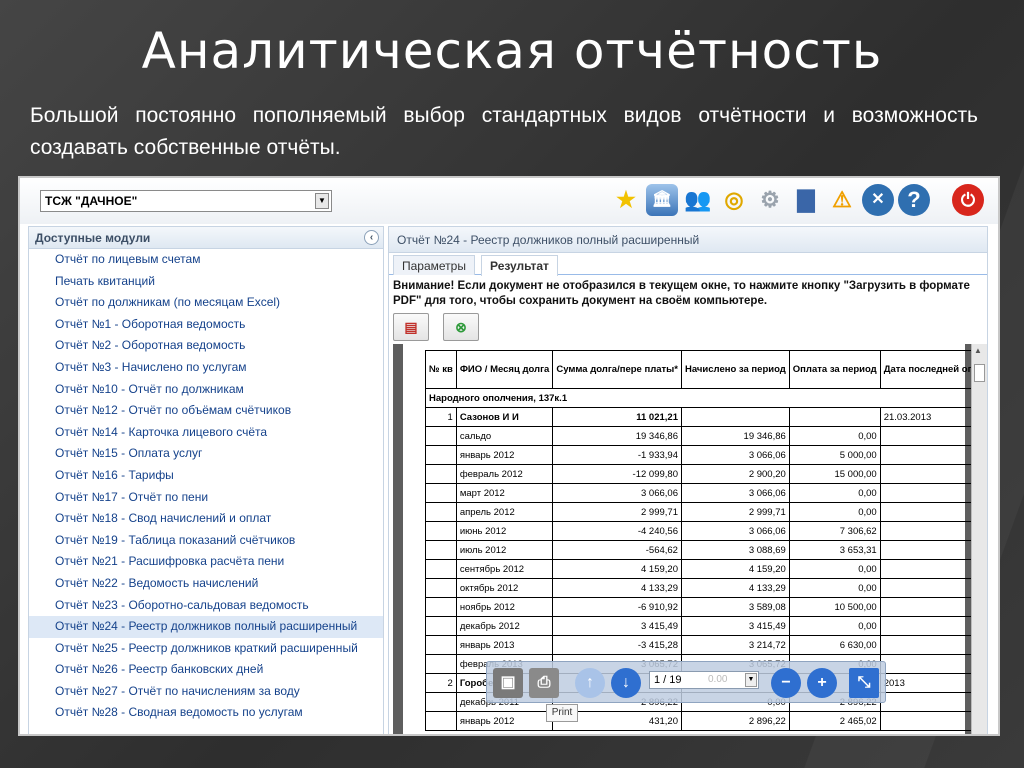 This screenshot has height=768, width=1024. I want to click on table-cell: 4 159,20, so click(735, 569).